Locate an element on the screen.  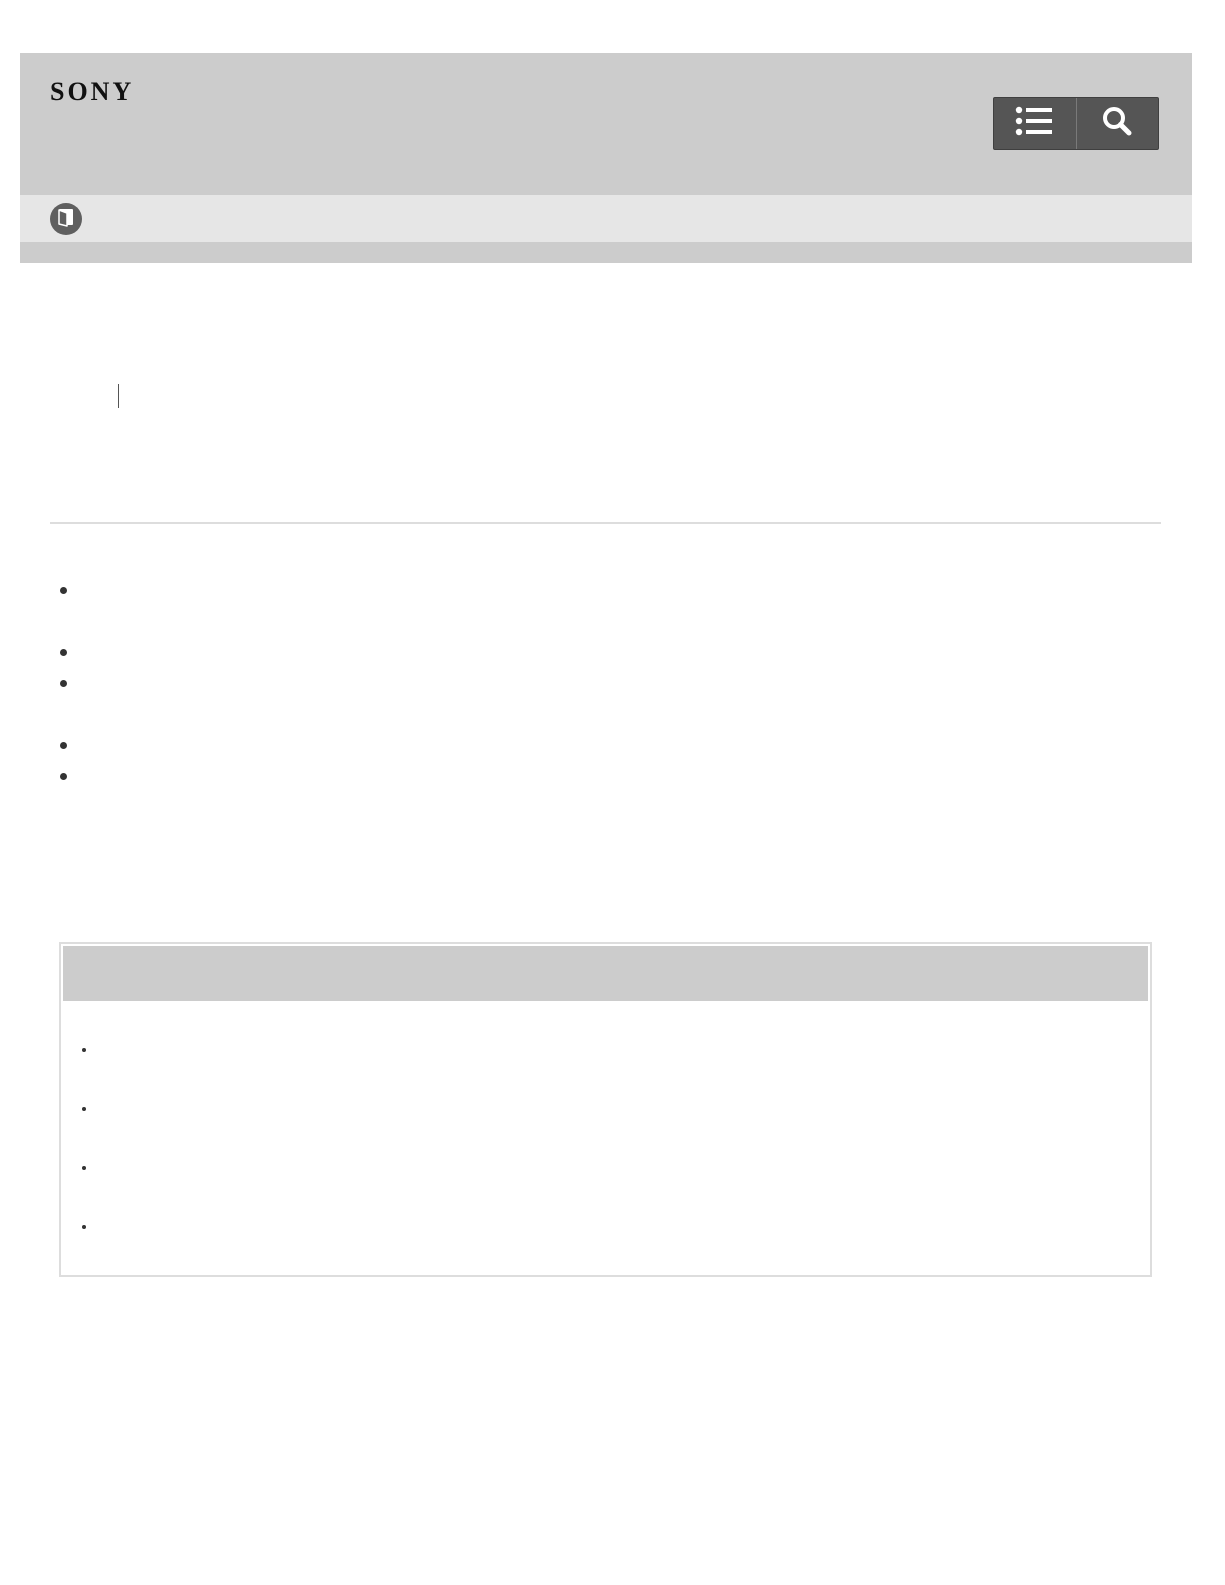
header-bottom-band is located at coordinates (606, 252).